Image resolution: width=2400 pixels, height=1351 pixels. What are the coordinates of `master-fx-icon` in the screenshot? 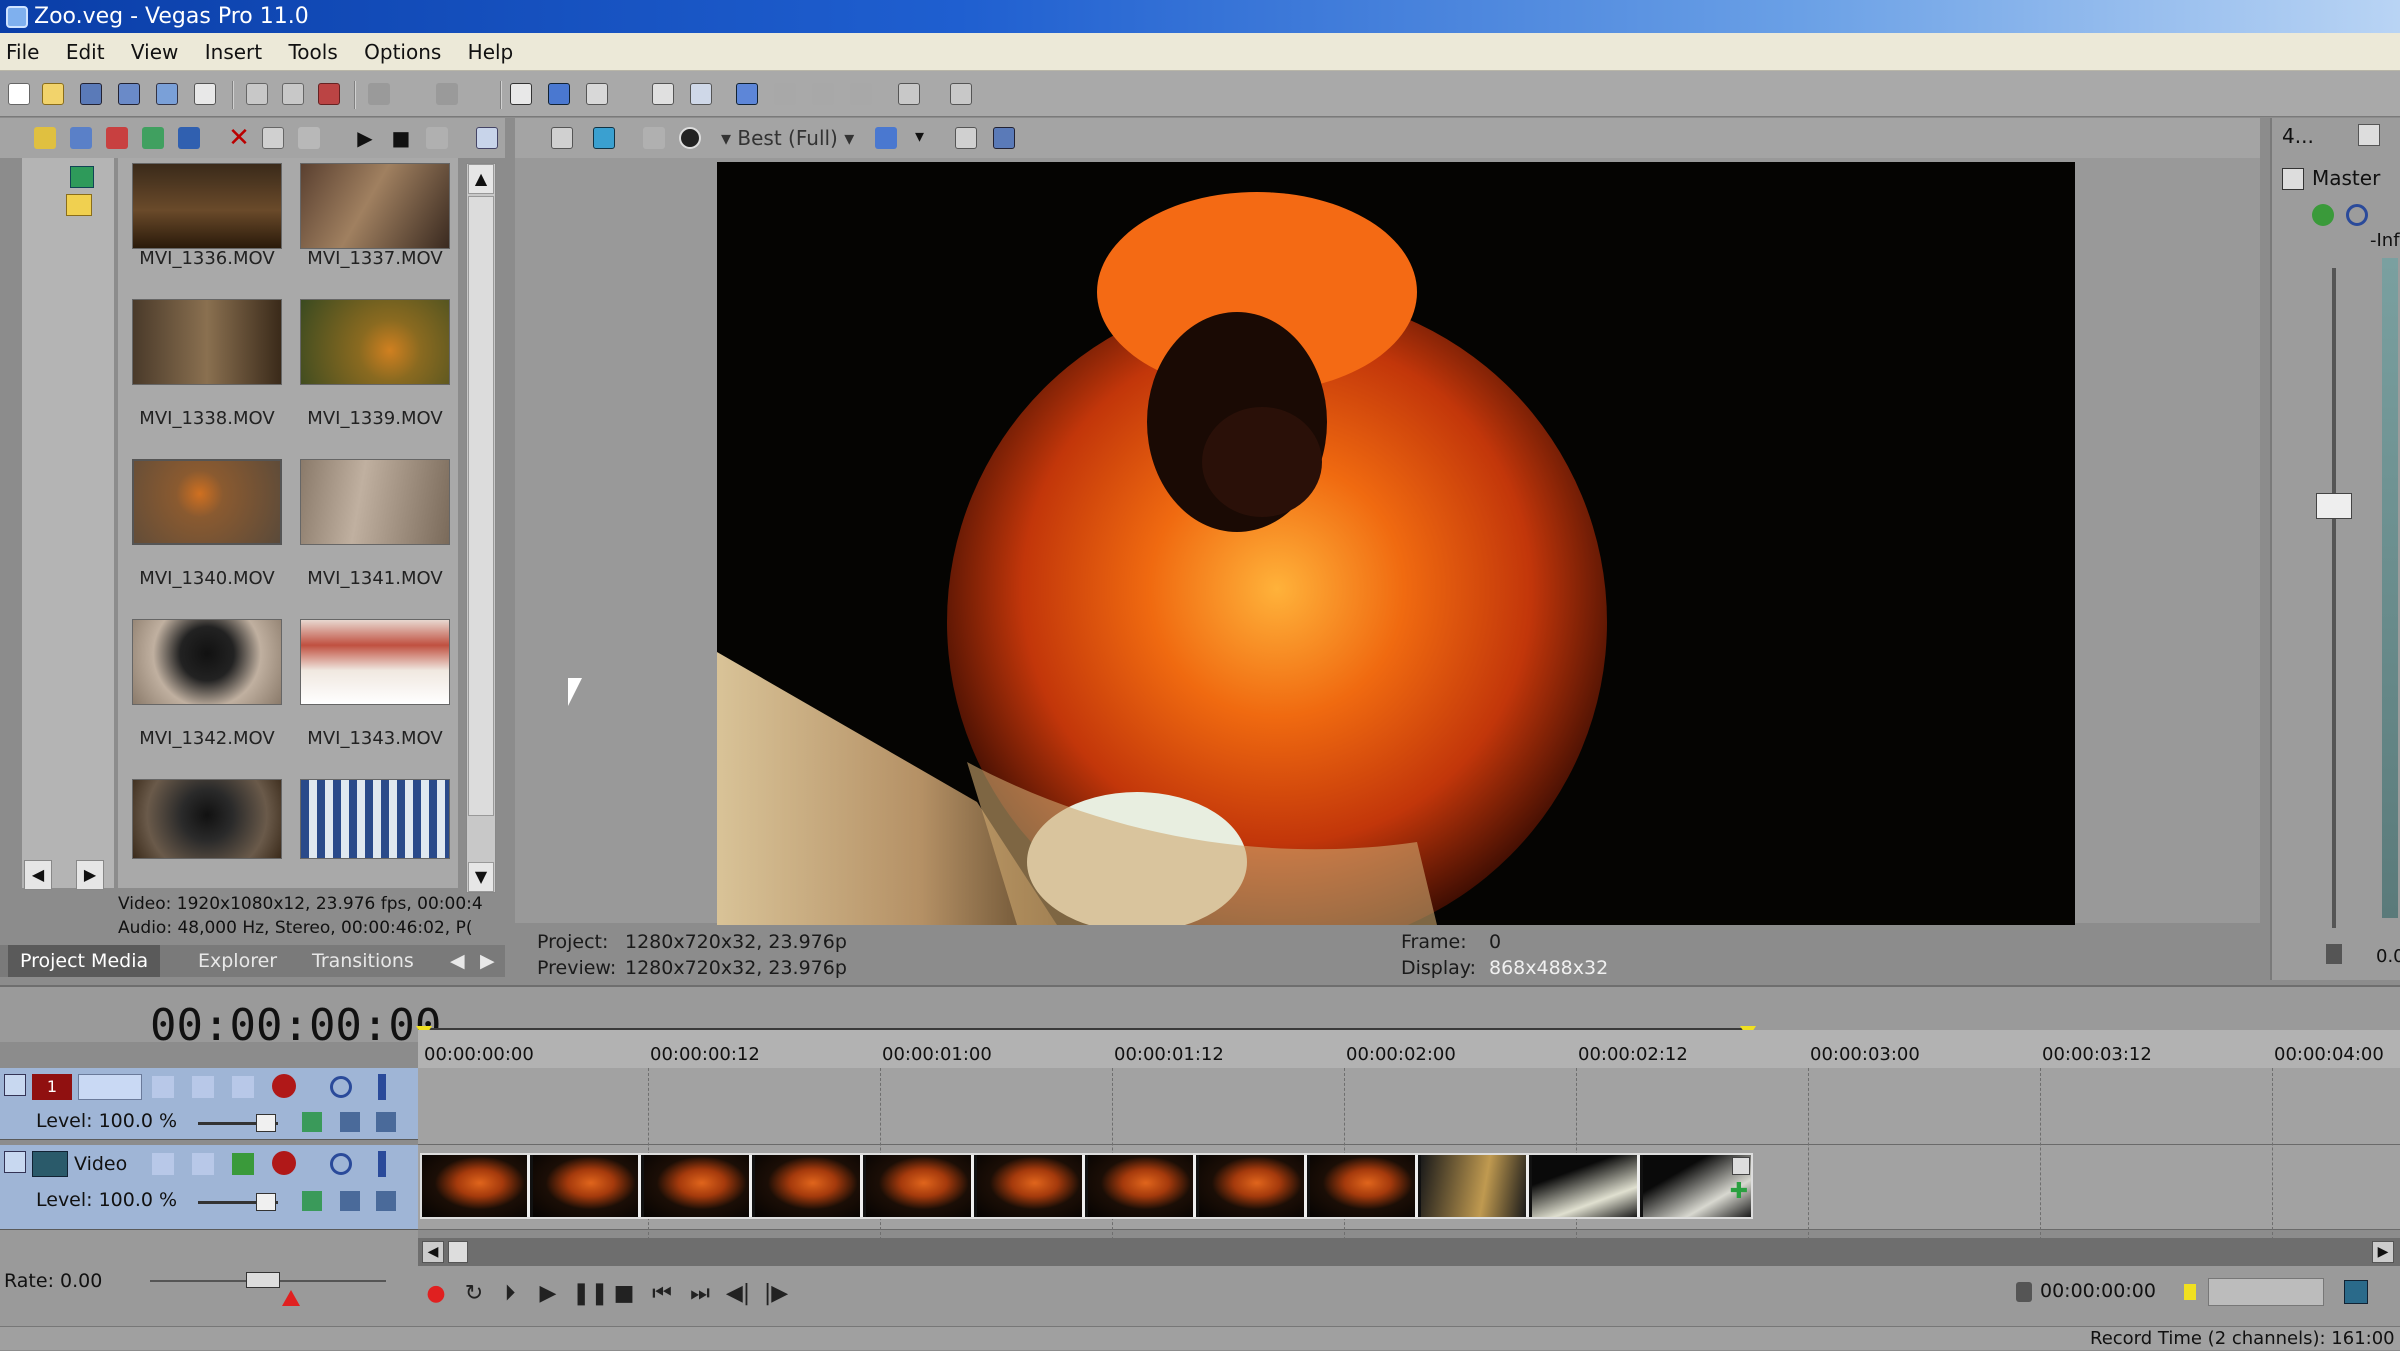 It's located at (2323, 215).